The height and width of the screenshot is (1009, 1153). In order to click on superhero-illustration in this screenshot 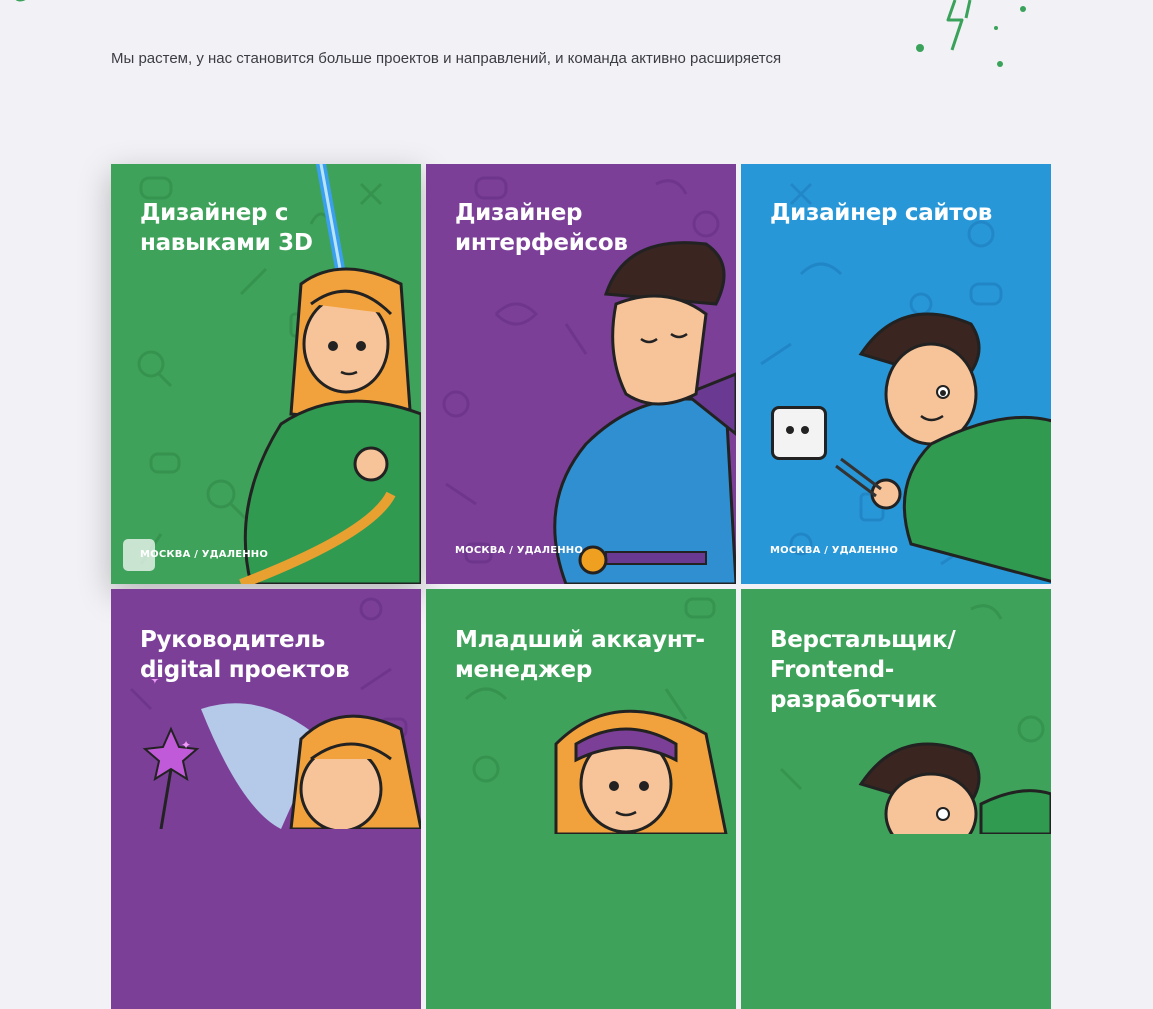, I will do `click(644, 412)`.